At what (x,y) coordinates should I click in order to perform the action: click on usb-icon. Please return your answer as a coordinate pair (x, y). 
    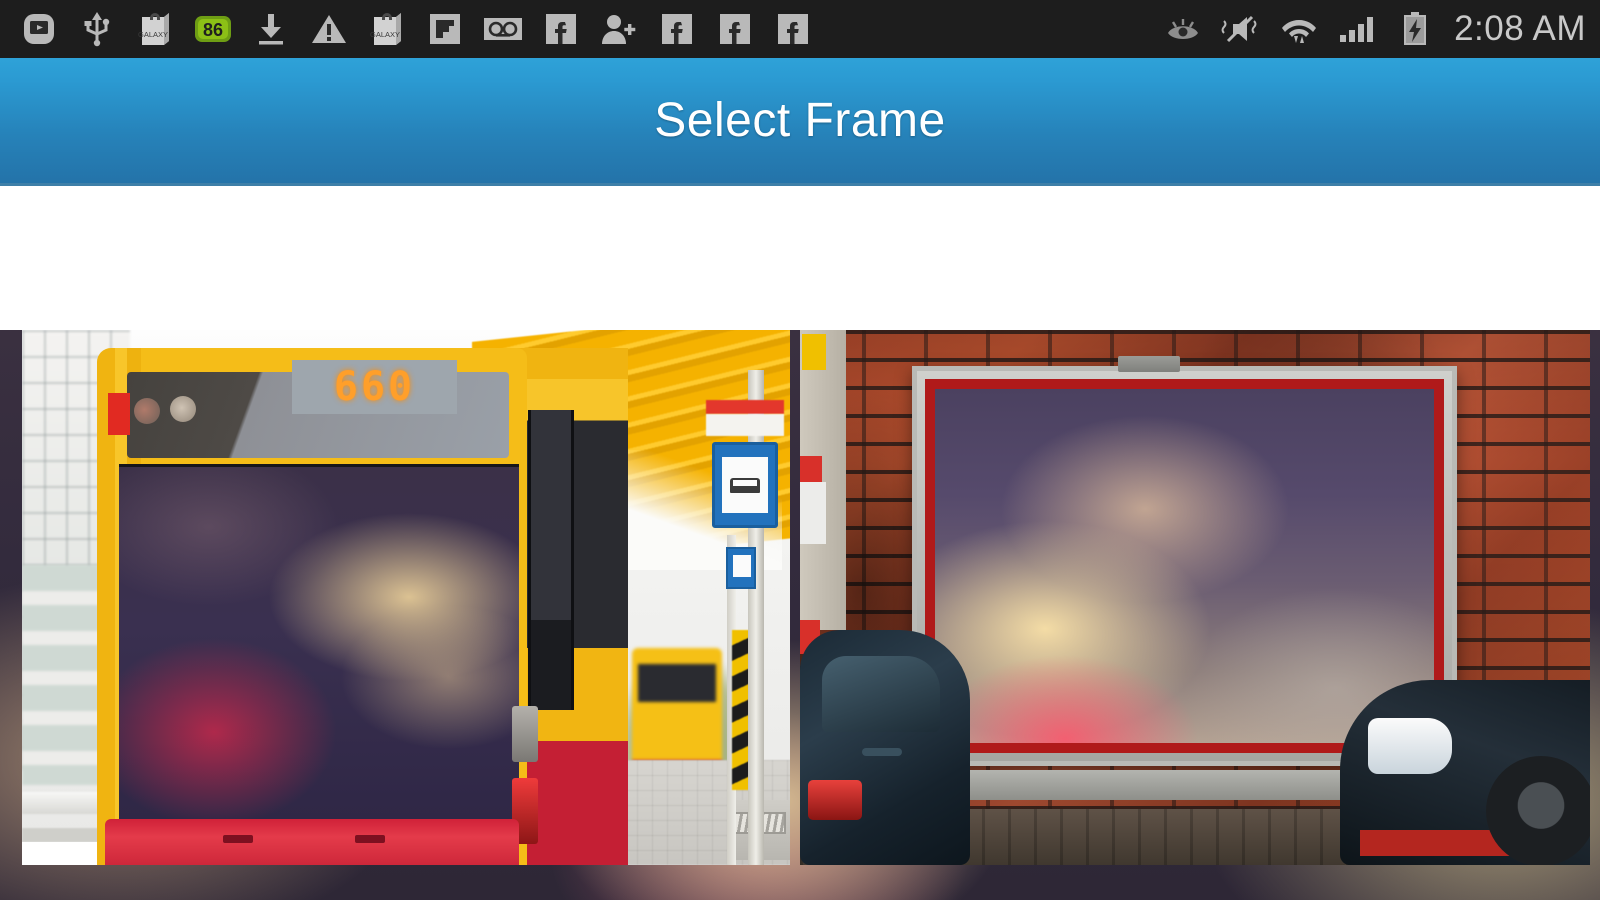
    Looking at the image, I should click on (97, 29).